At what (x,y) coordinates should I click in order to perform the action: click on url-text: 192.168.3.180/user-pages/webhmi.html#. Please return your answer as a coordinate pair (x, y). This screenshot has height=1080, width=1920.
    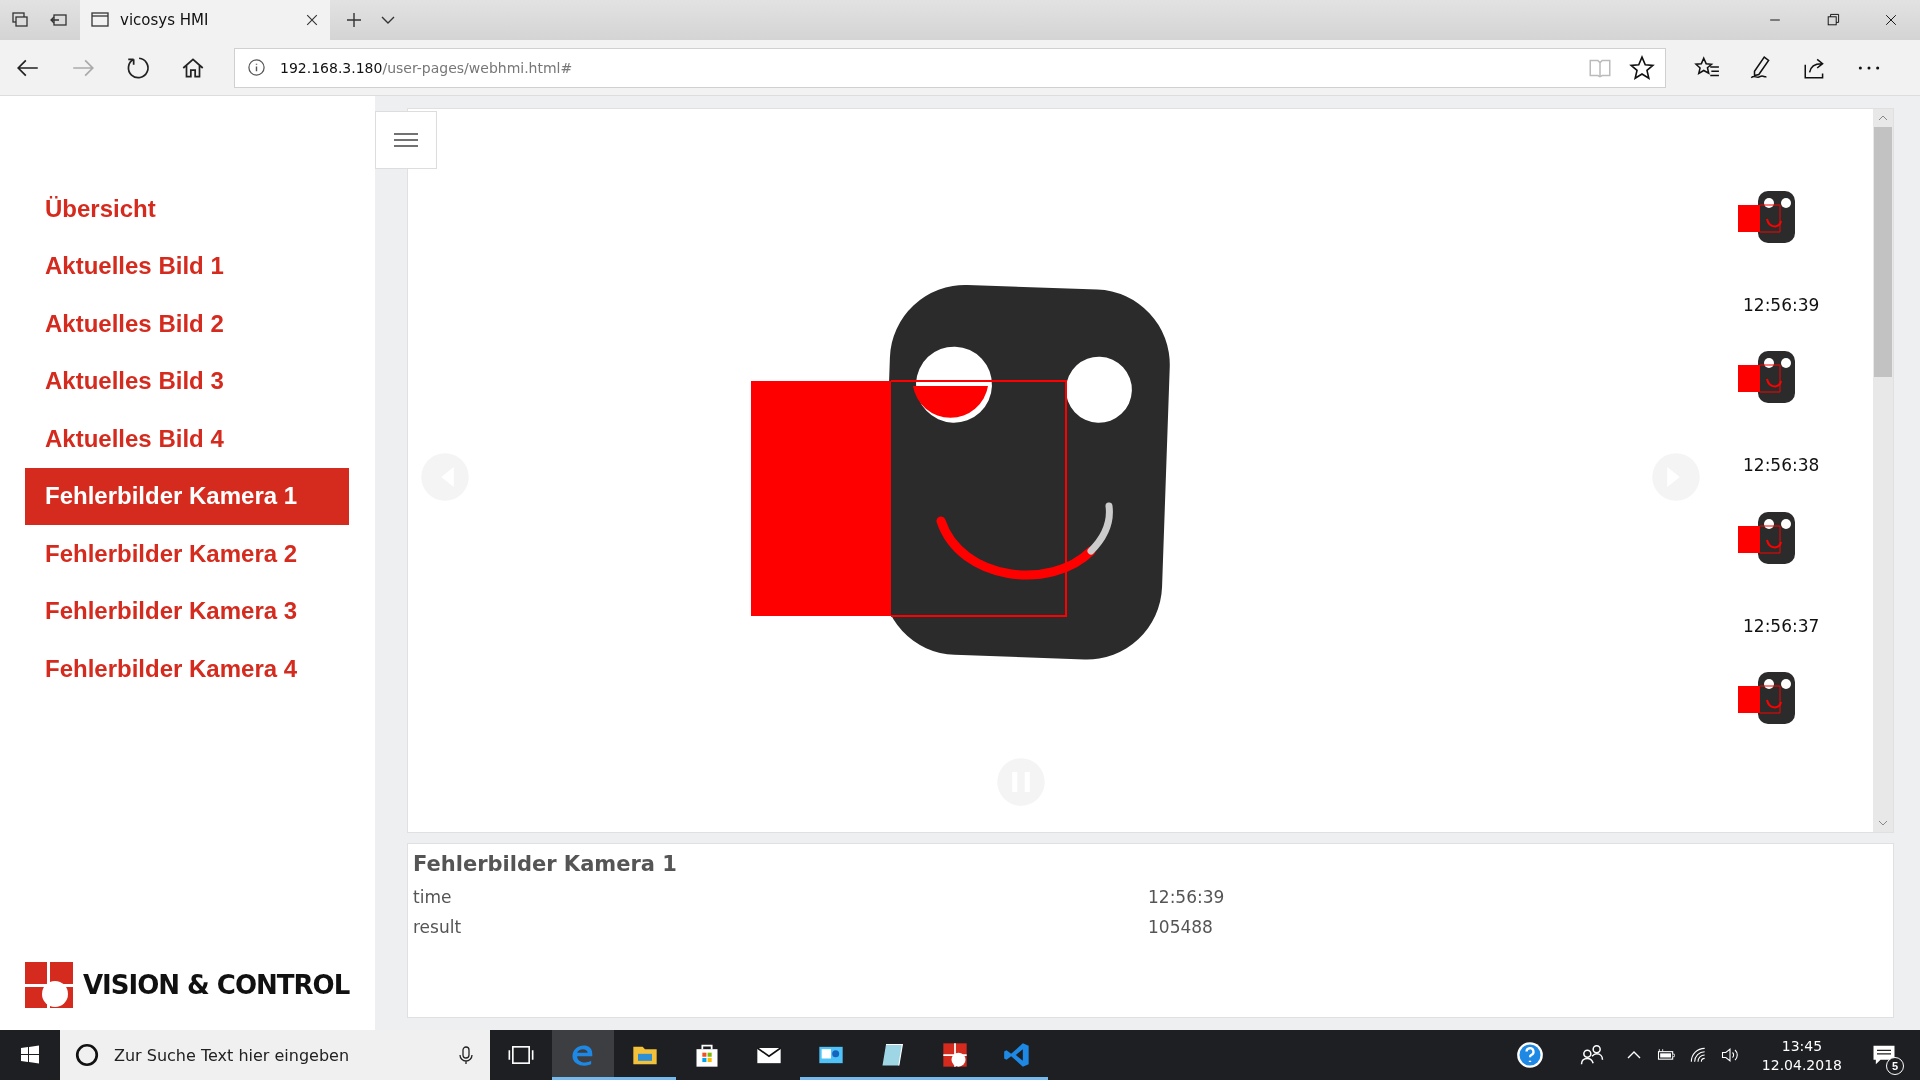
    Looking at the image, I should click on (426, 67).